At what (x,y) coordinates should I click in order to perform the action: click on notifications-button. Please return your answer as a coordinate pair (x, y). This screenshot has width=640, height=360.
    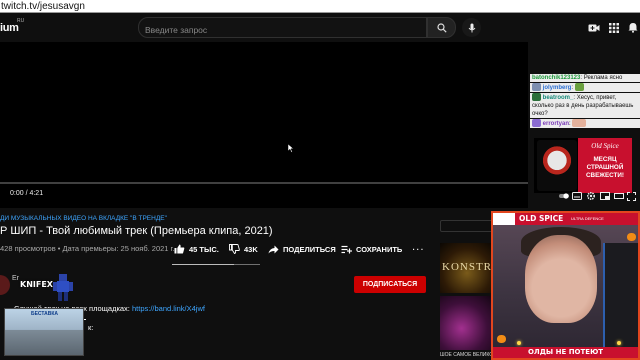
    Looking at the image, I should click on (632, 27).